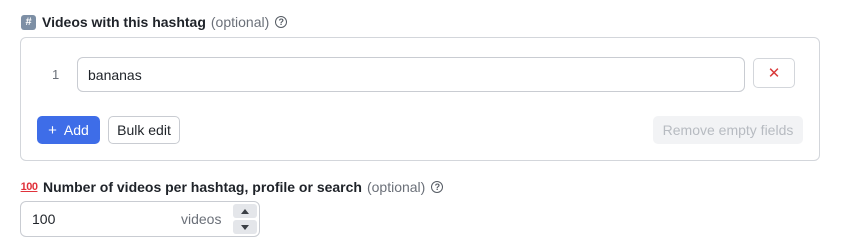 Image resolution: width=851 pixels, height=252 pixels. Describe the element at coordinates (396, 187) in the screenshot. I see `count-field-optional: (optional)` at that location.